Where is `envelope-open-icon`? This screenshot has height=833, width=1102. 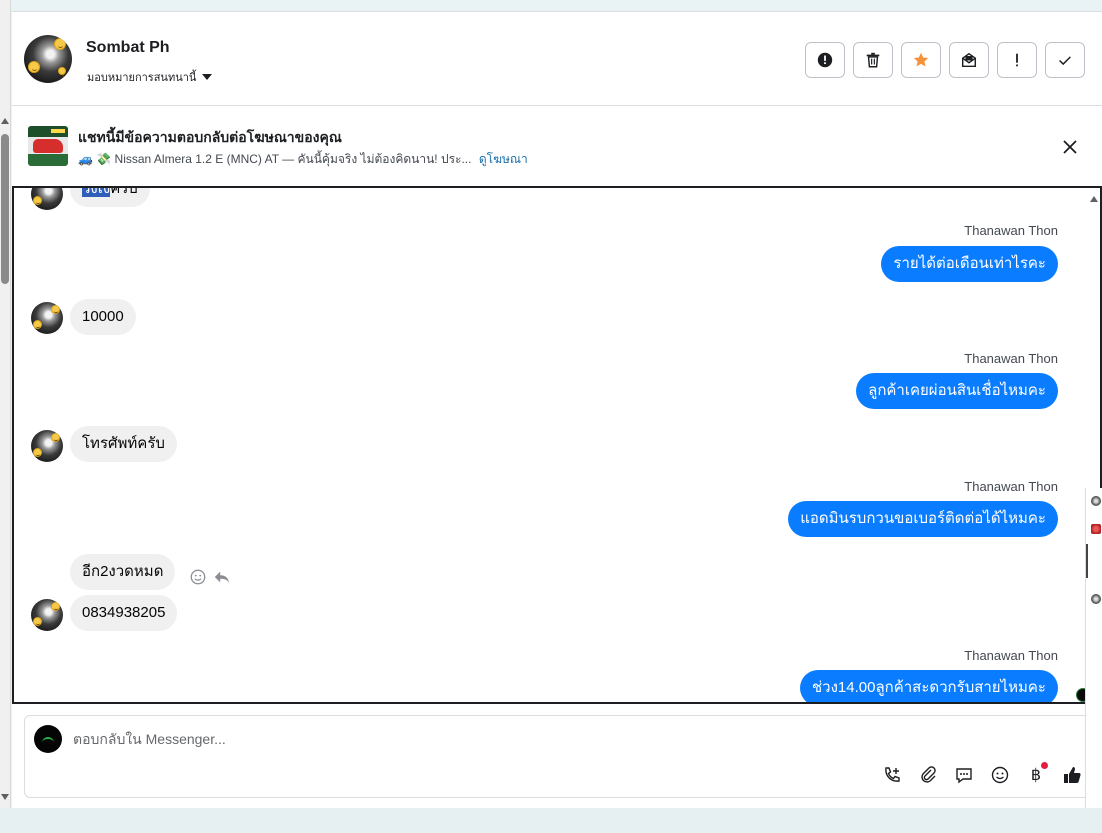
envelope-open-icon is located at coordinates (969, 60).